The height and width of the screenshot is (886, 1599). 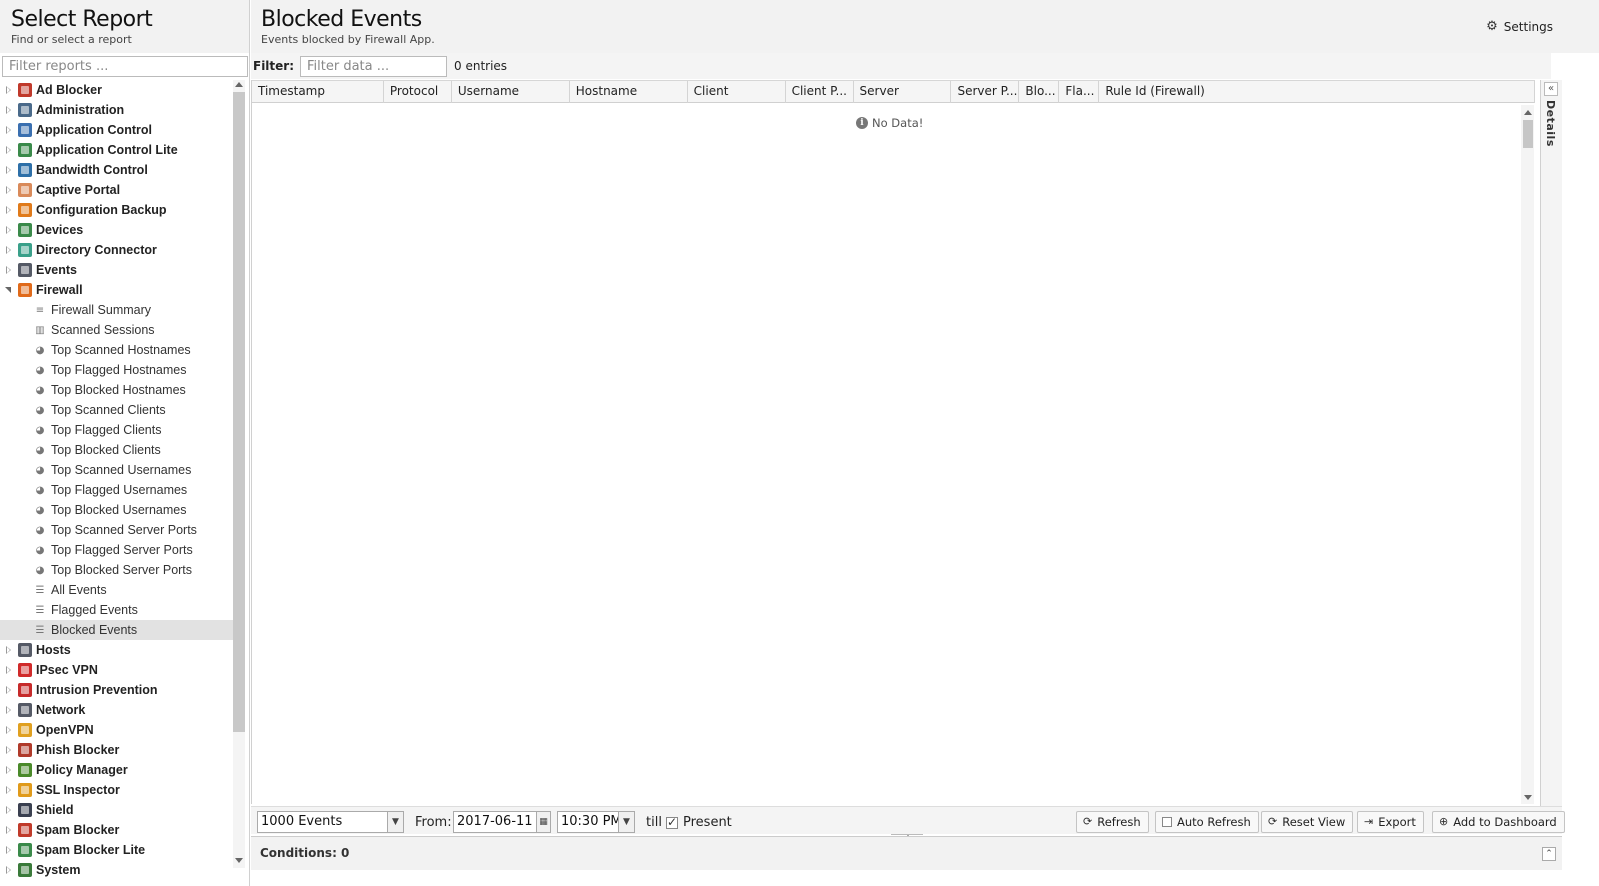 What do you see at coordinates (502, 822) in the screenshot?
I see `from-date-field: 2017-06-11 ▦` at bounding box center [502, 822].